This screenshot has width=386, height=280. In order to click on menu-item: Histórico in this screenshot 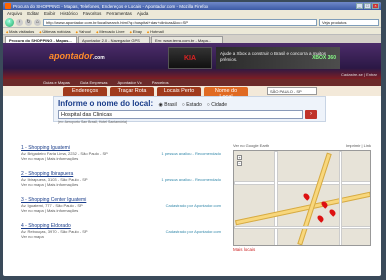, I will do `click(69, 13)`.